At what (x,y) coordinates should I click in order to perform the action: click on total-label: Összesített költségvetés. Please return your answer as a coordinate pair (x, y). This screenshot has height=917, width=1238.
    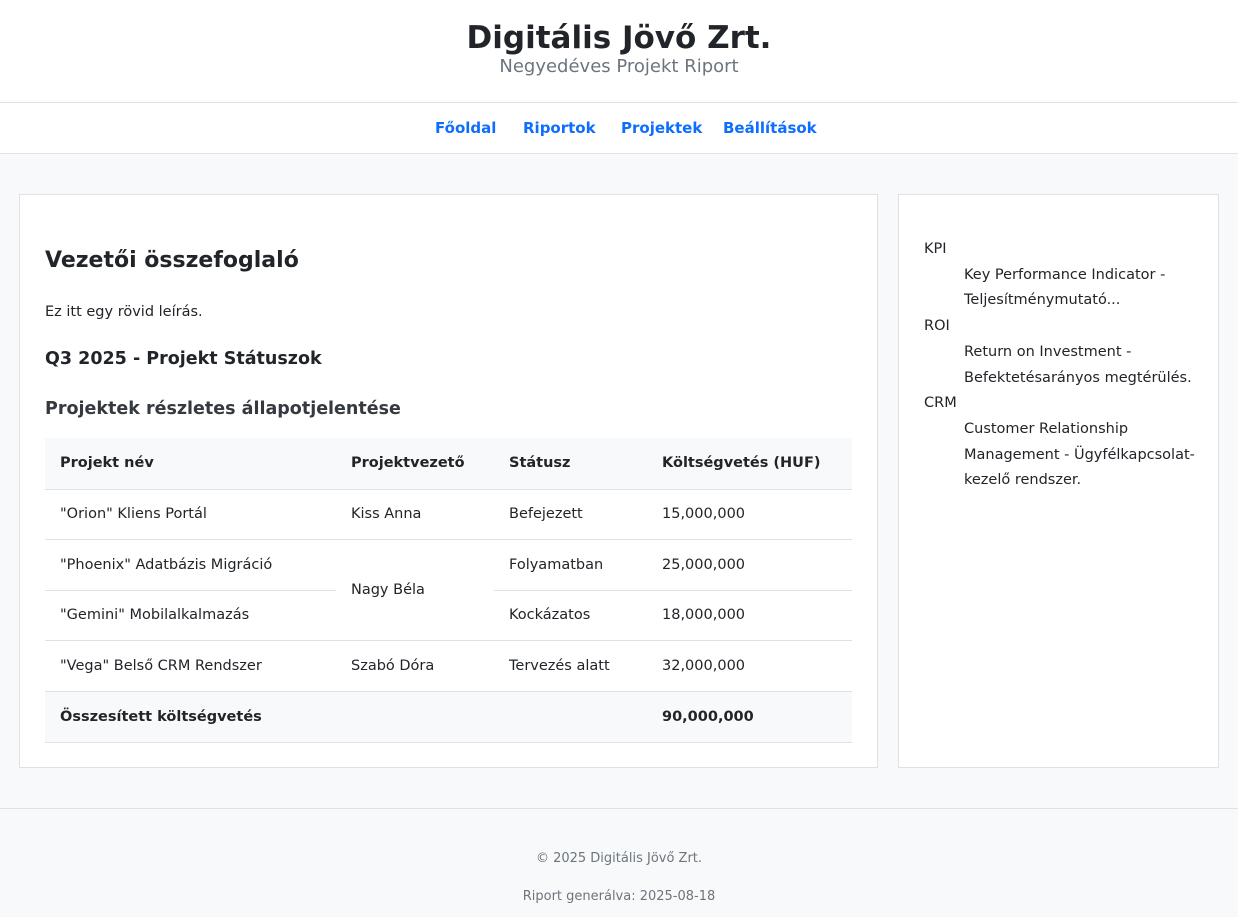
    Looking at the image, I should click on (346, 717).